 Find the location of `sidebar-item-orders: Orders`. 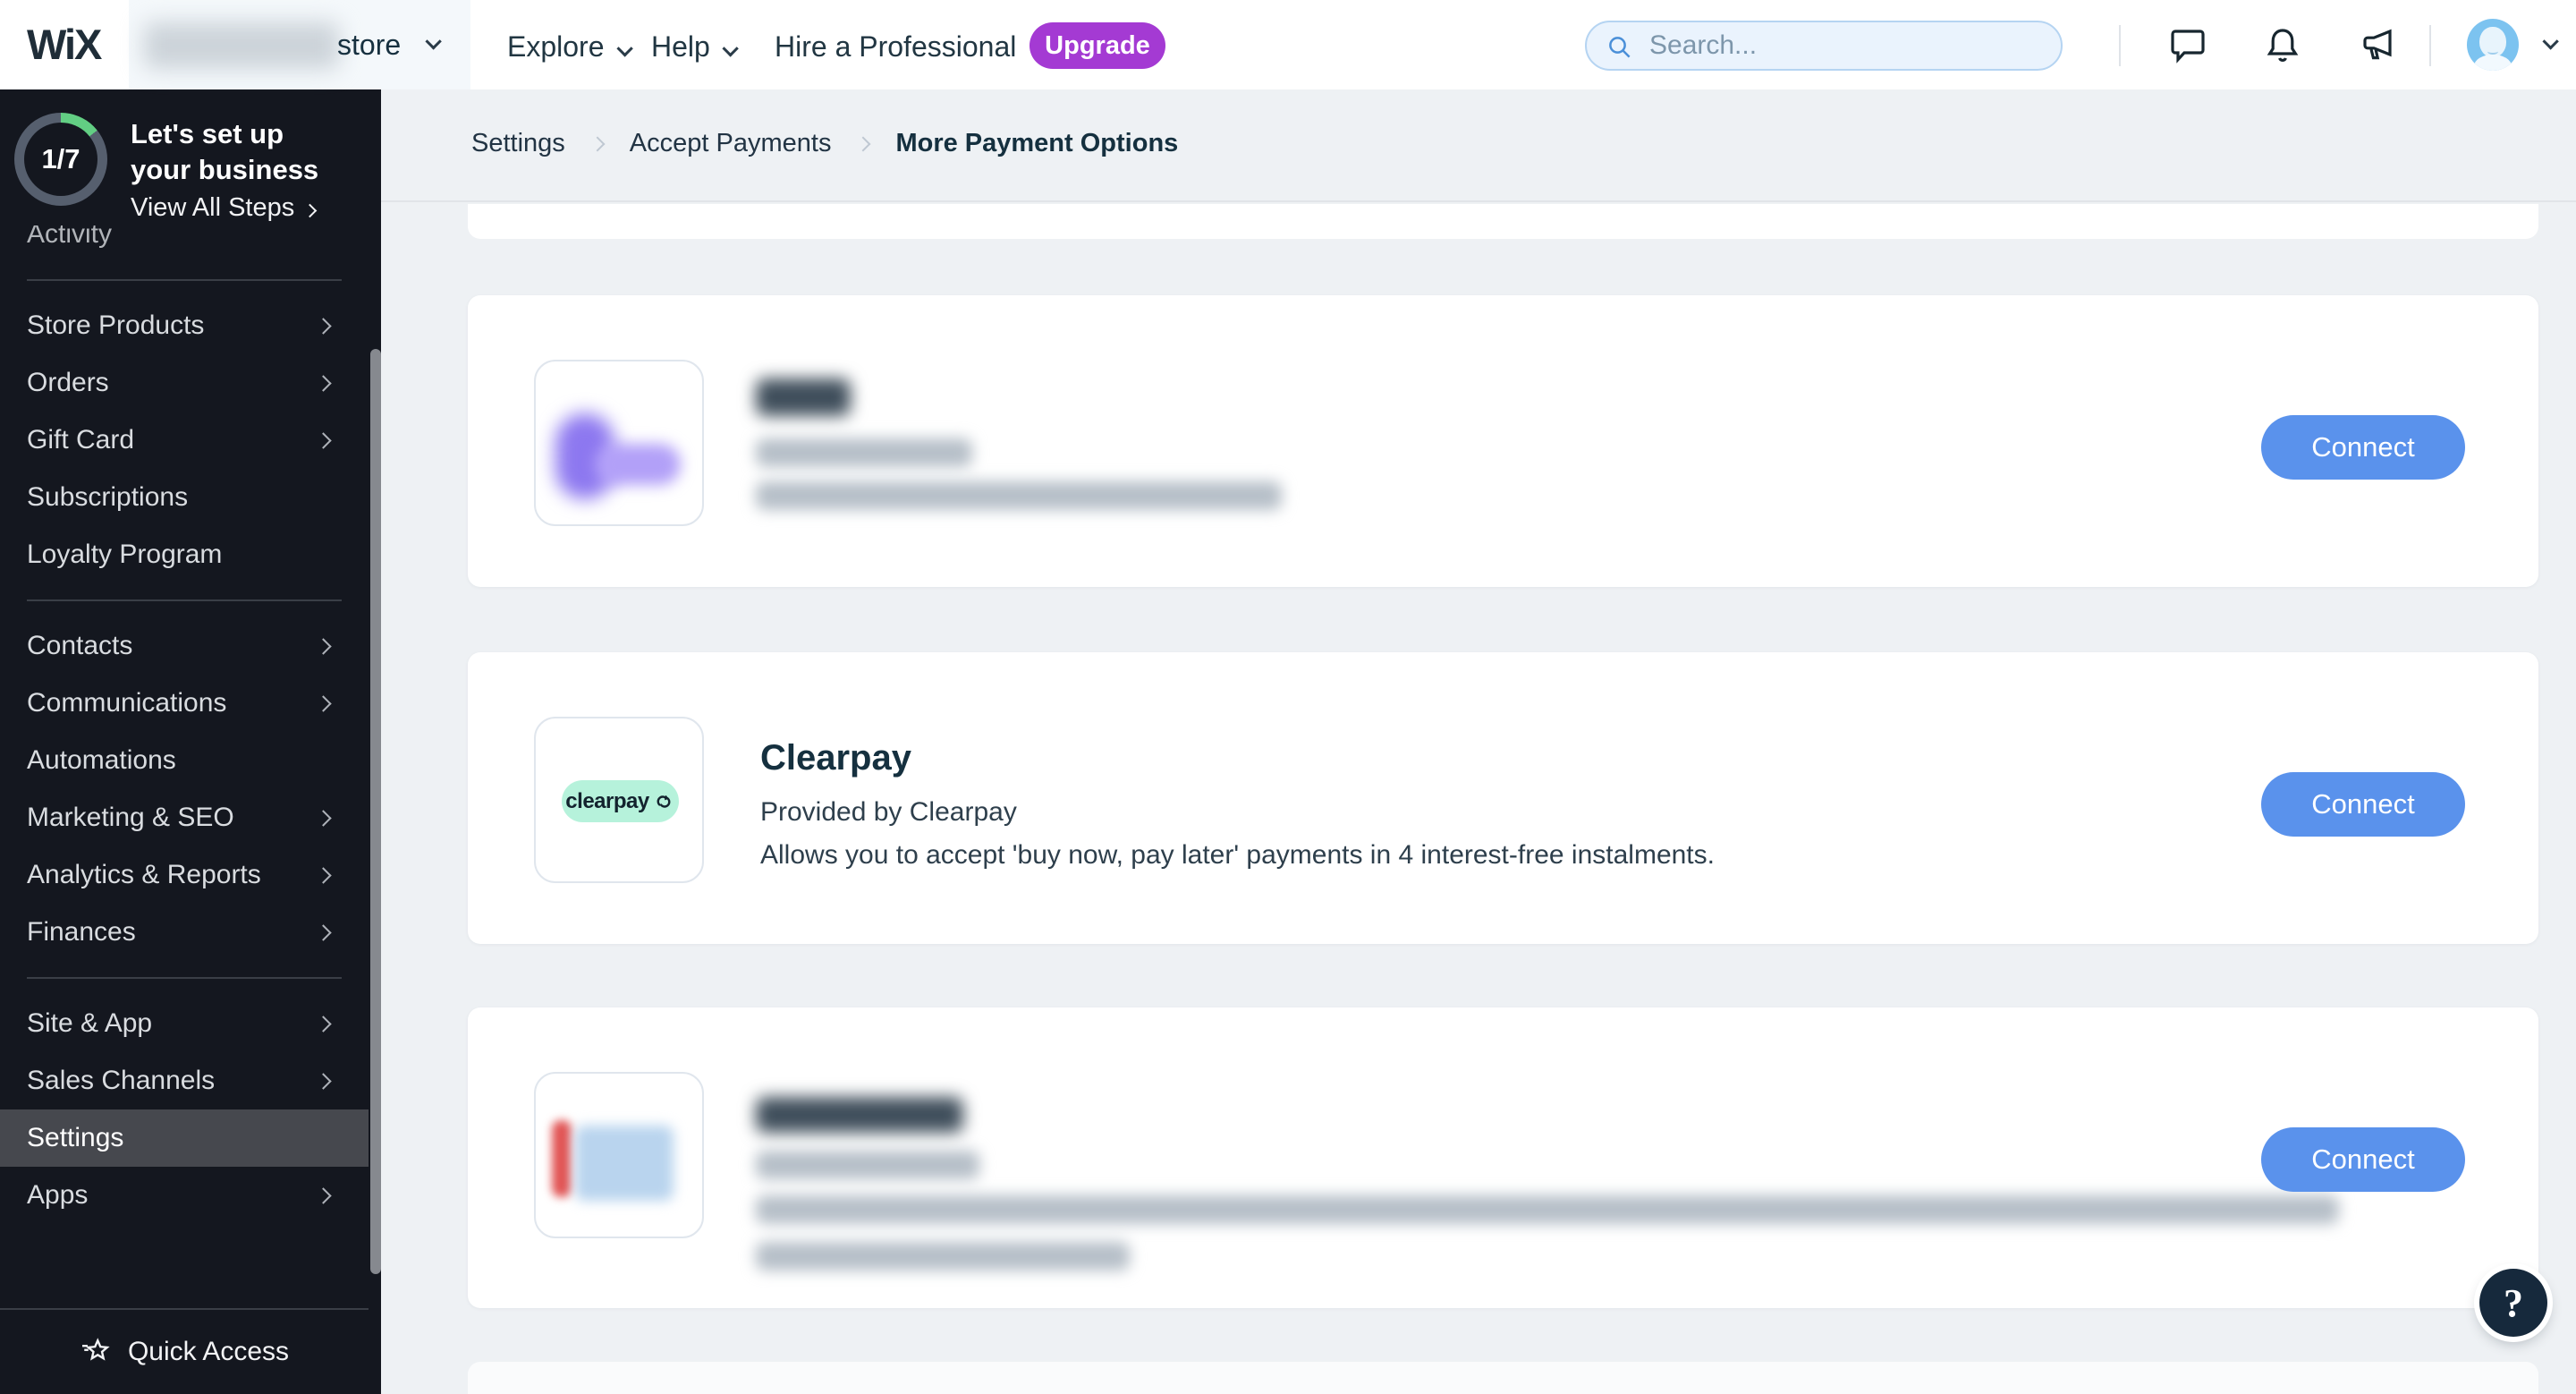

sidebar-item-orders: Orders is located at coordinates (184, 383).